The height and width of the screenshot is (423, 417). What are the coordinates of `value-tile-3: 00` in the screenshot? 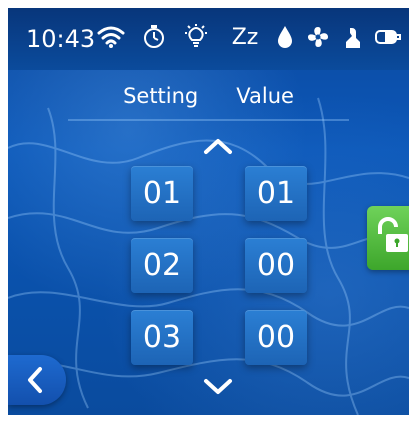 It's located at (276, 337).